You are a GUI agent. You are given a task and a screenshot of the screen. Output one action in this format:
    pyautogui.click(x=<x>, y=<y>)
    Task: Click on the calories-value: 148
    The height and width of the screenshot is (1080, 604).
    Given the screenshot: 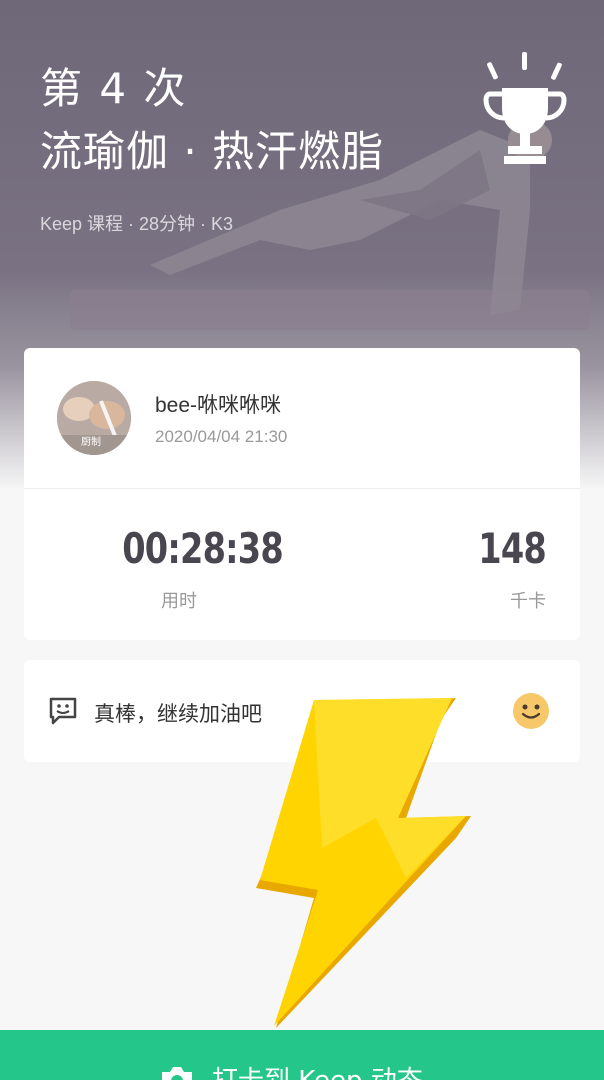 What is the action you would take?
    pyautogui.click(x=512, y=548)
    